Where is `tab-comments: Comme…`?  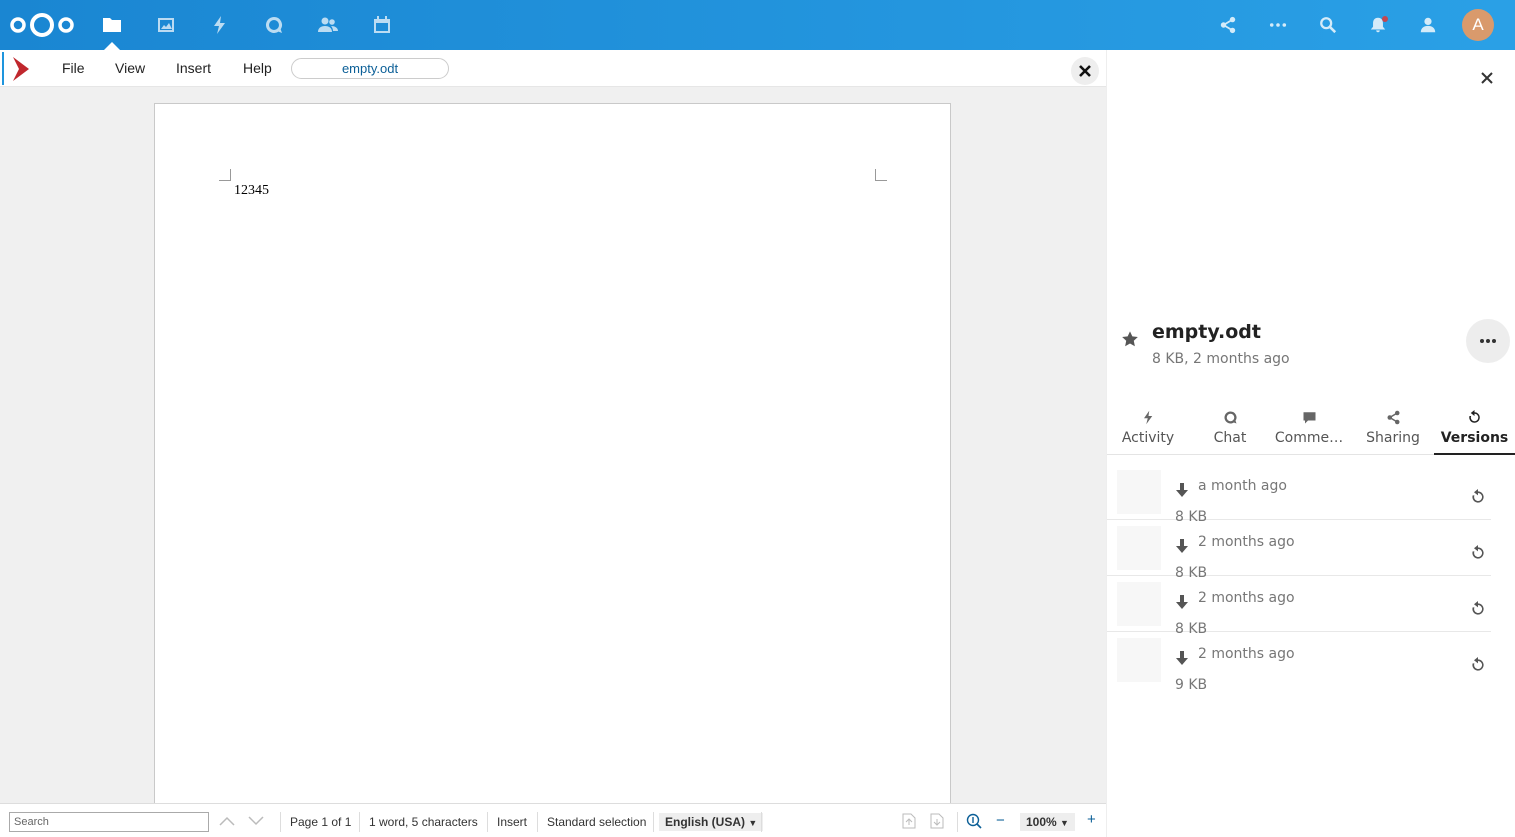
tab-comments: Comme… is located at coordinates (1309, 427).